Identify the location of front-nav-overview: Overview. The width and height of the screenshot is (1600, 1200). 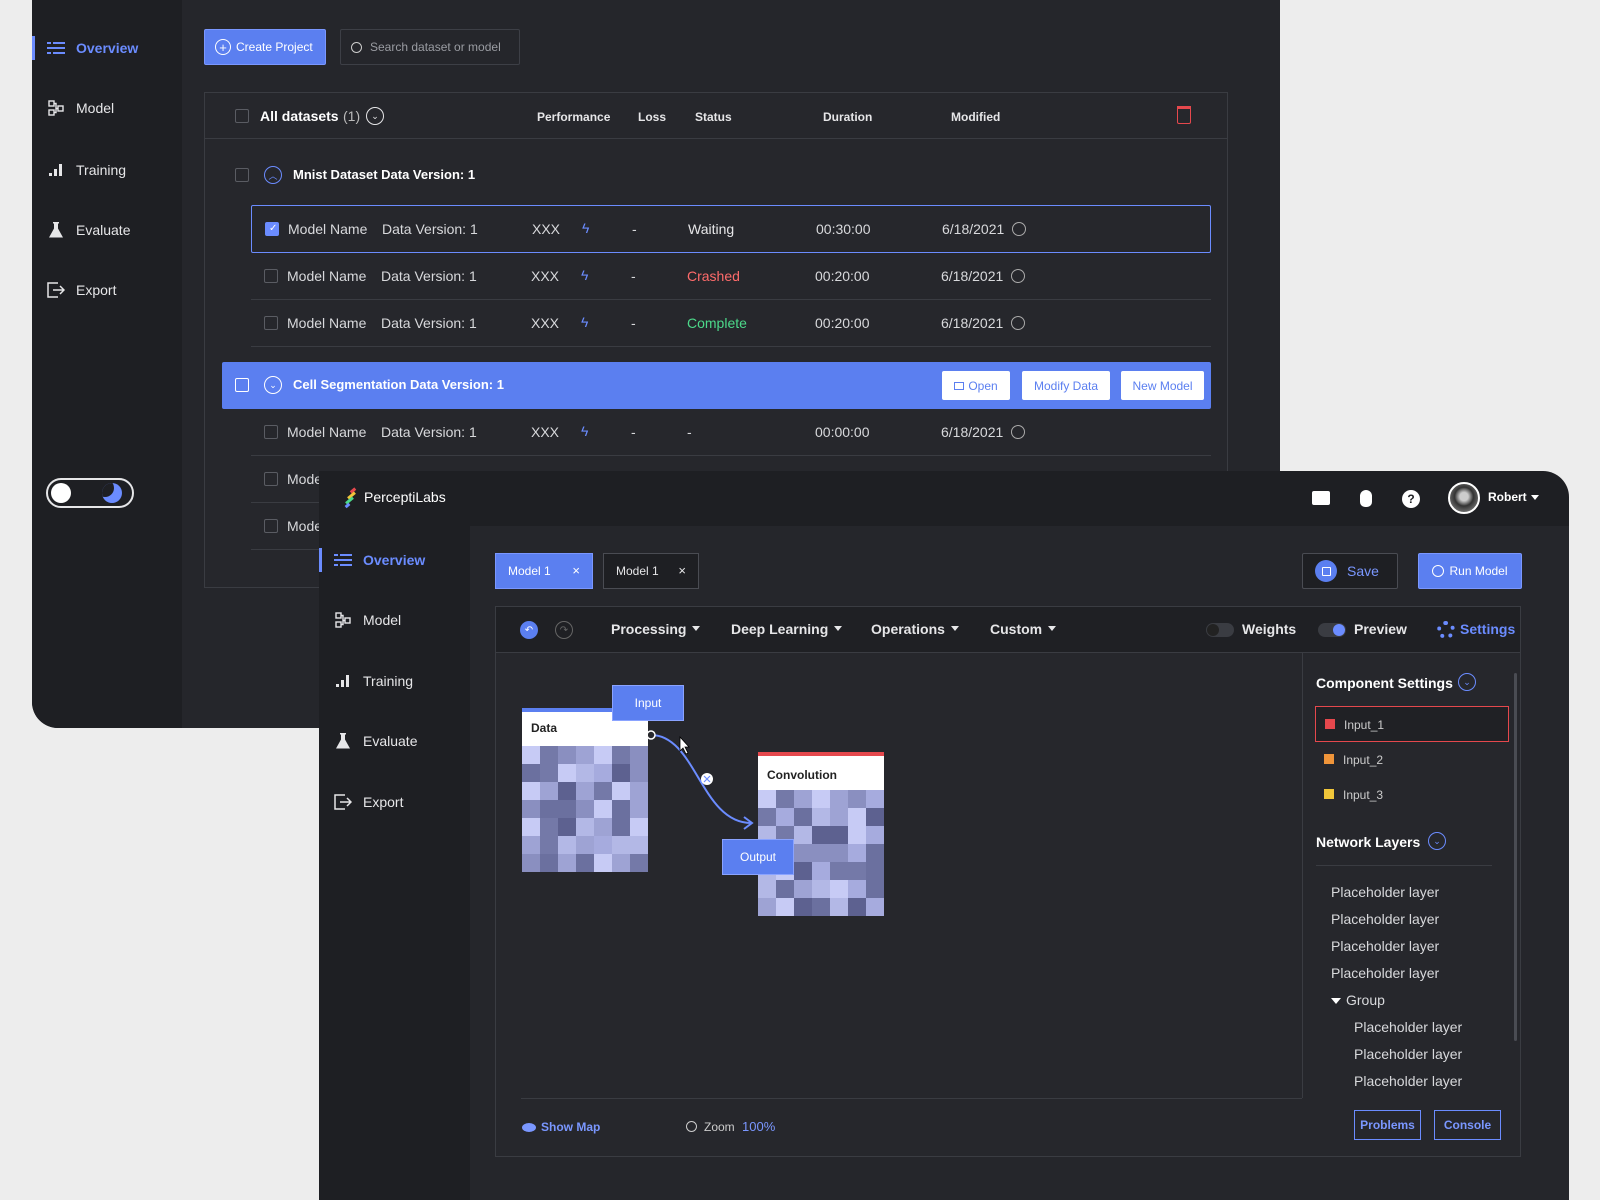
(394, 560).